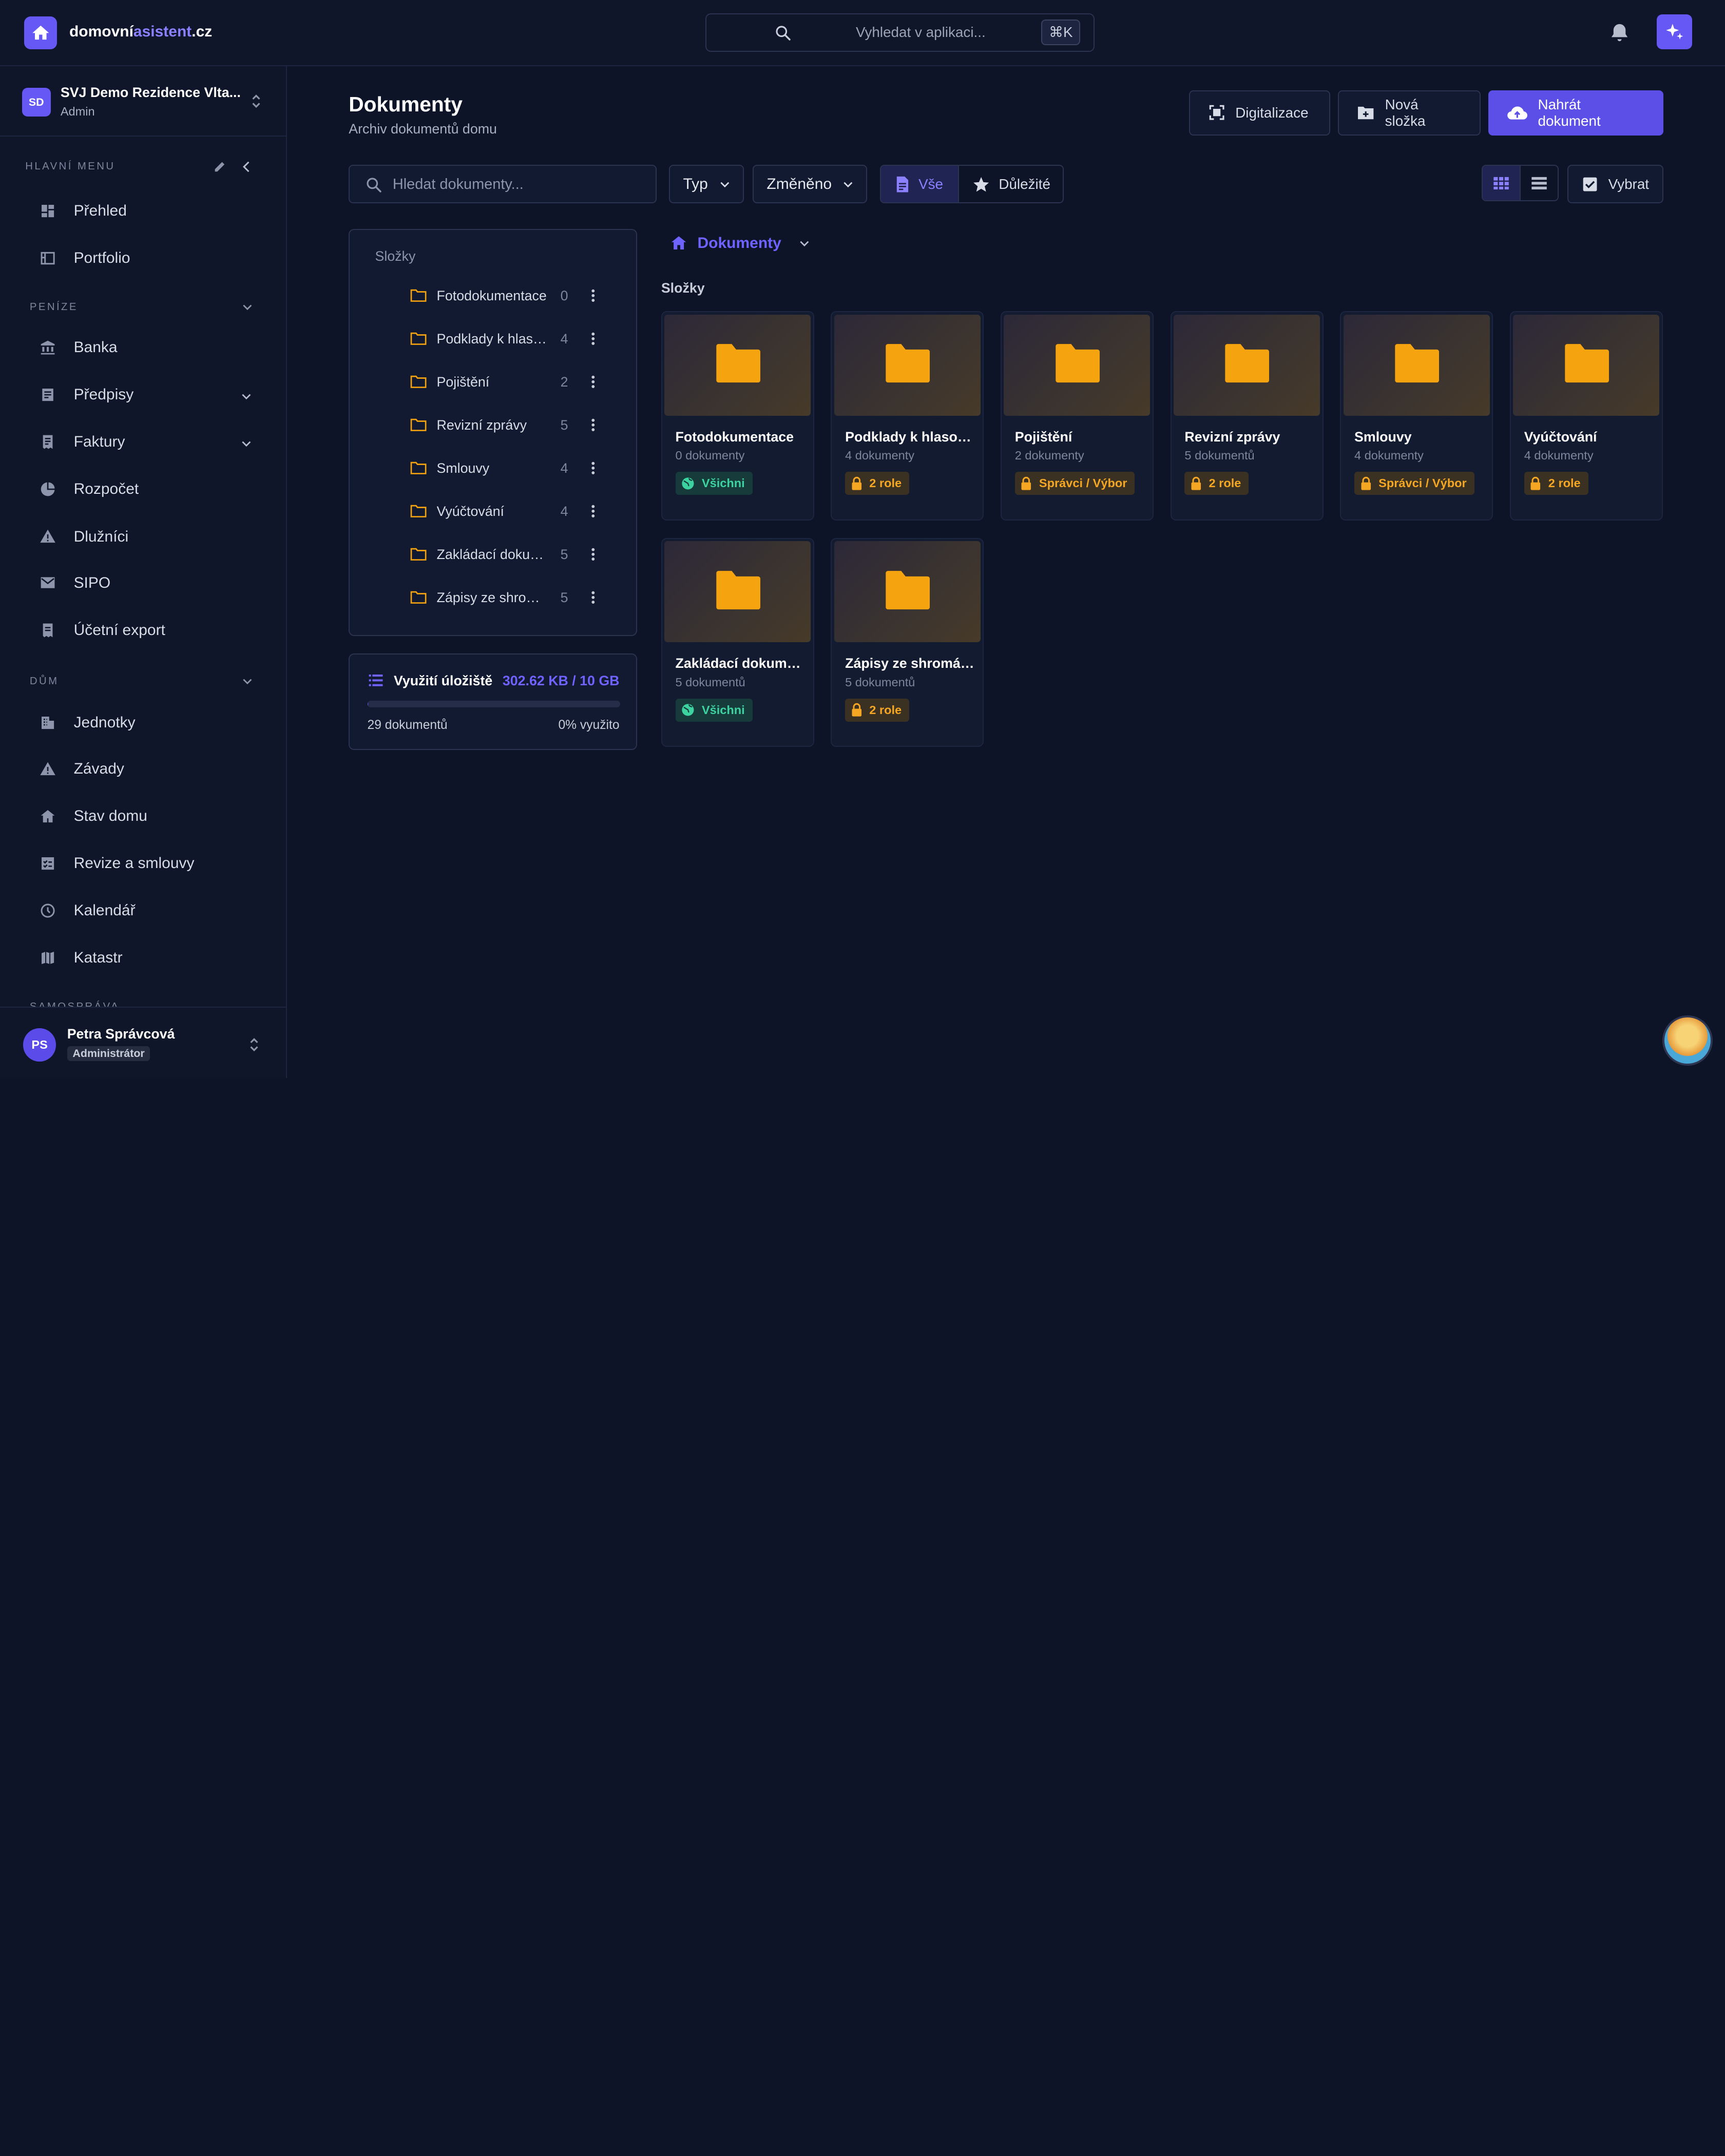 The width and height of the screenshot is (1725, 2156). I want to click on new-folder-button: Nová složka, so click(1409, 113).